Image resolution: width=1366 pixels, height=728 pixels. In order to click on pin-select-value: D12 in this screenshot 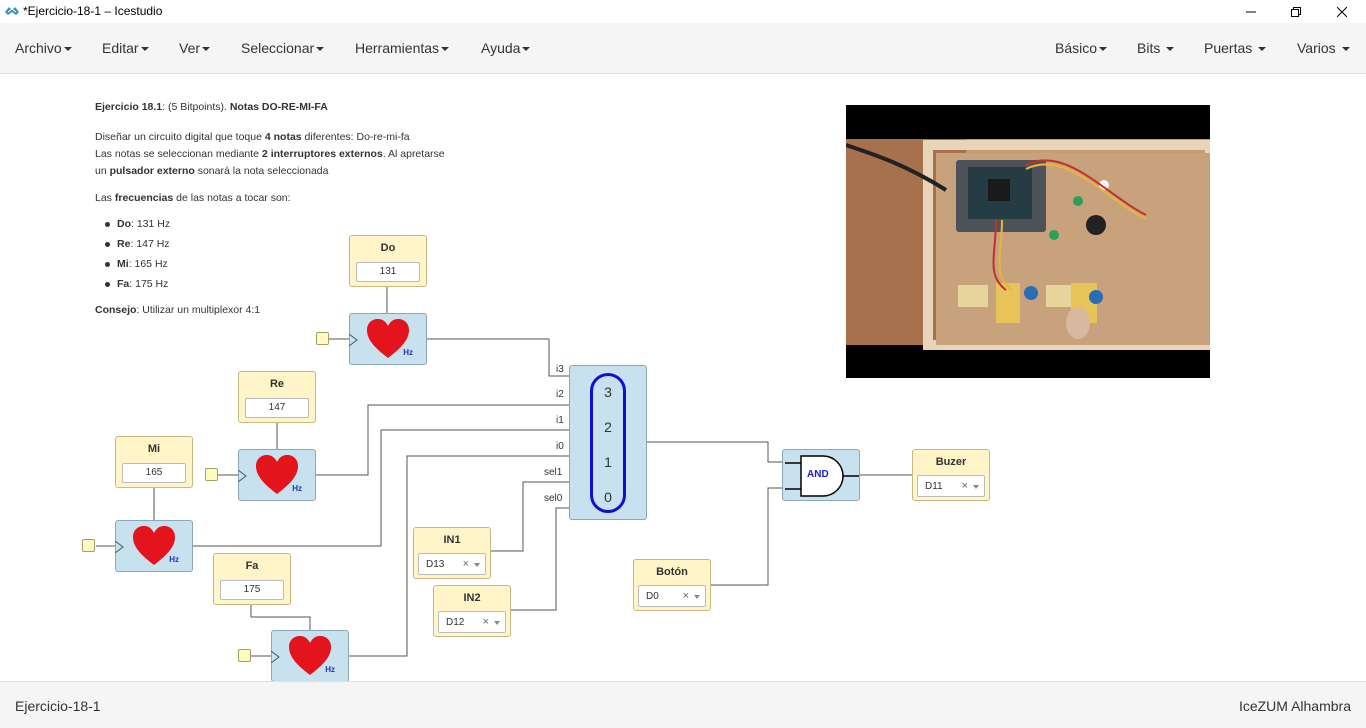, I will do `click(455, 622)`.